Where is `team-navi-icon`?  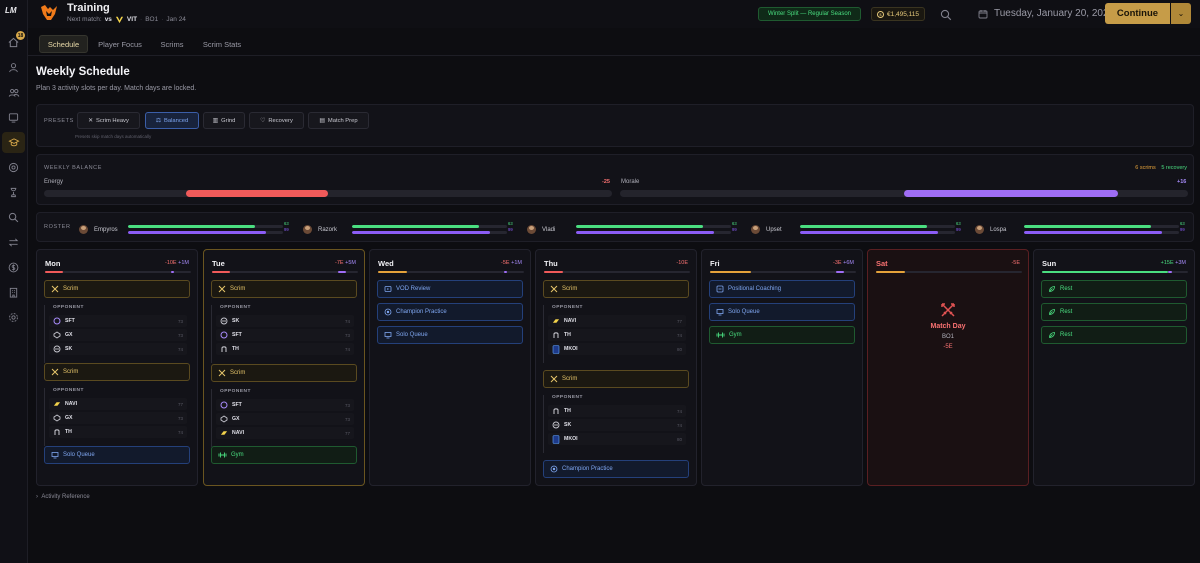
team-navi-icon is located at coordinates (57, 404).